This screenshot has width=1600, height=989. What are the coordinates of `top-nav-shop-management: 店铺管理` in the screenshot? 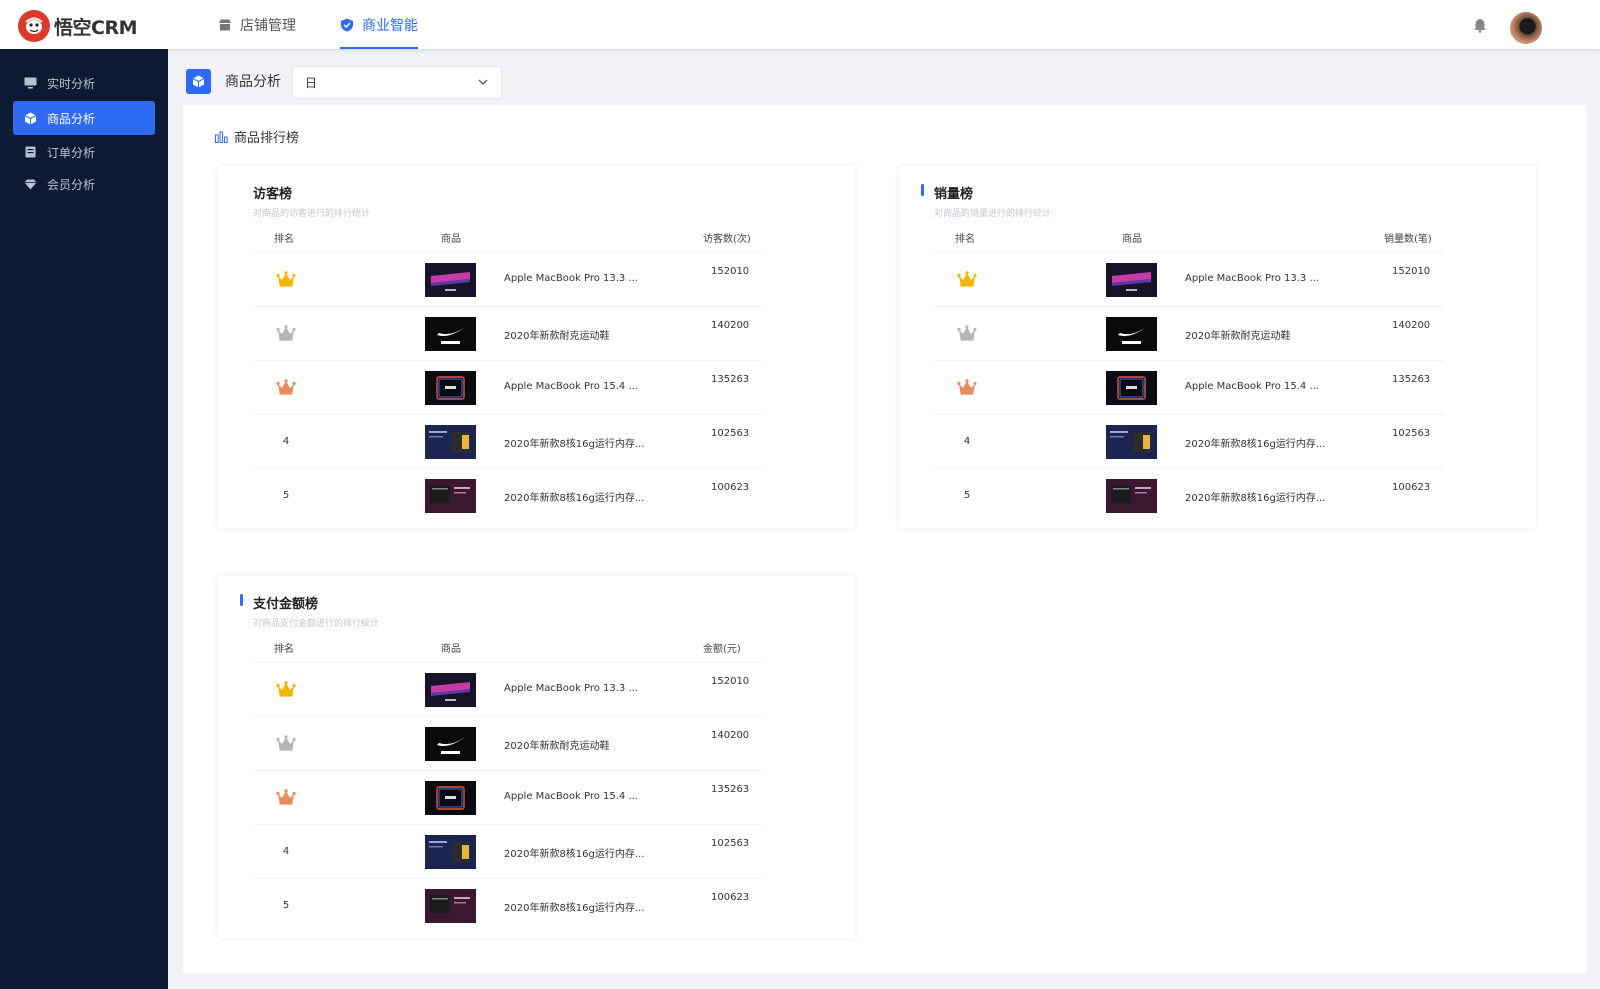 It's located at (257, 24).